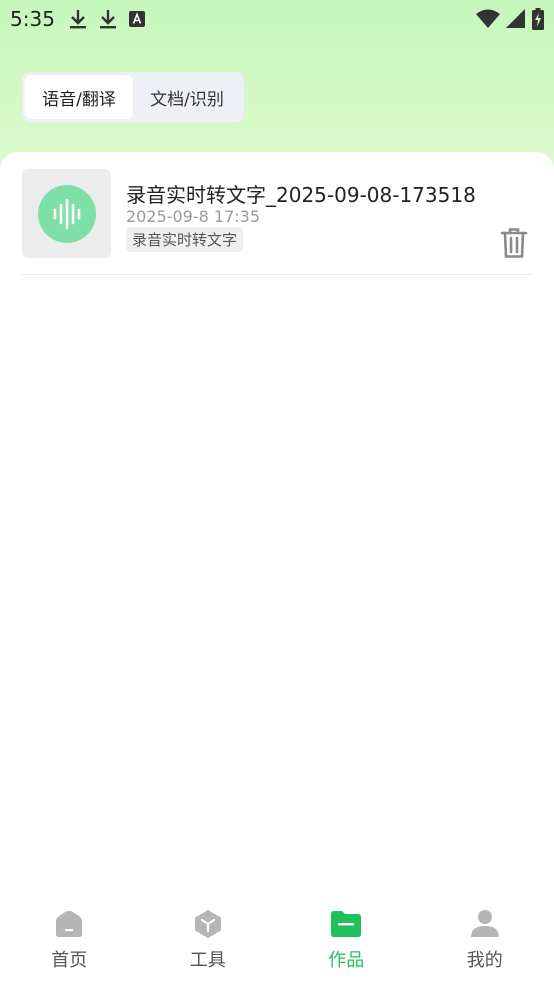 This screenshot has height=984, width=554. I want to click on tab-document-recognize: 文档/识别, so click(187, 97).